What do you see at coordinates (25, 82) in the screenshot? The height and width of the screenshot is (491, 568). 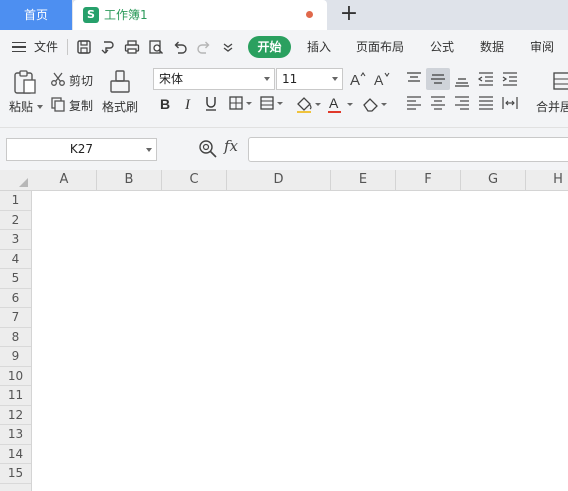 I see `paste-icon` at bounding box center [25, 82].